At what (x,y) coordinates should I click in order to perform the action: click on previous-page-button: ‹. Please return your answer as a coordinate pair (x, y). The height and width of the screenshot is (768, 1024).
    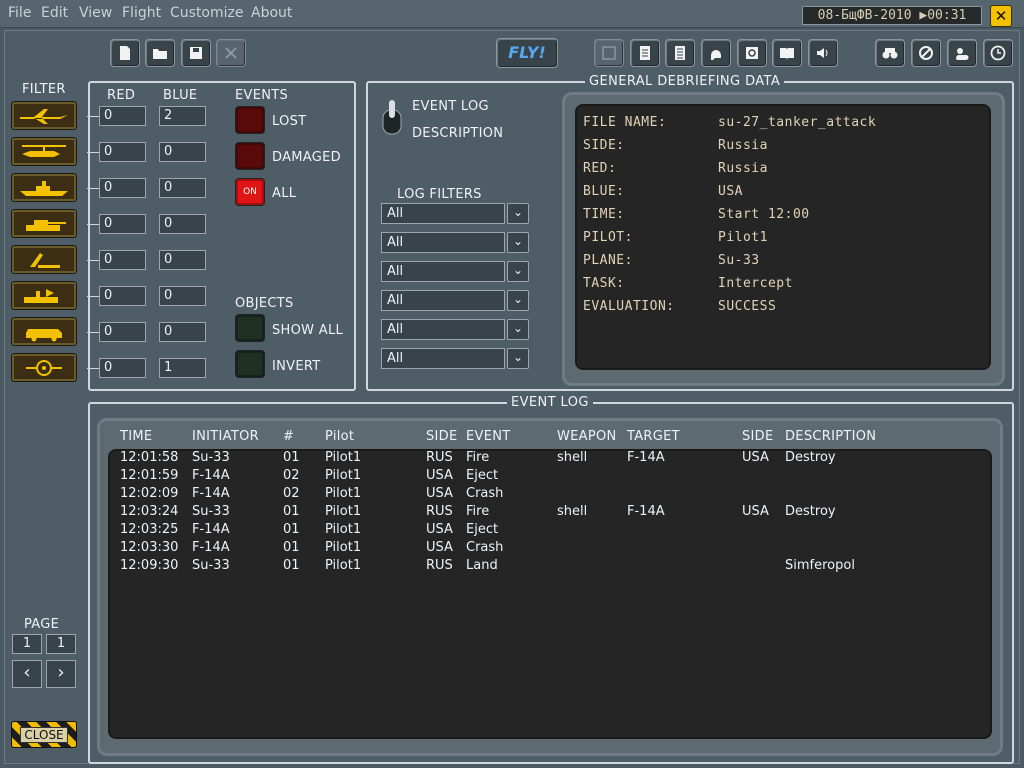
    Looking at the image, I should click on (27, 674).